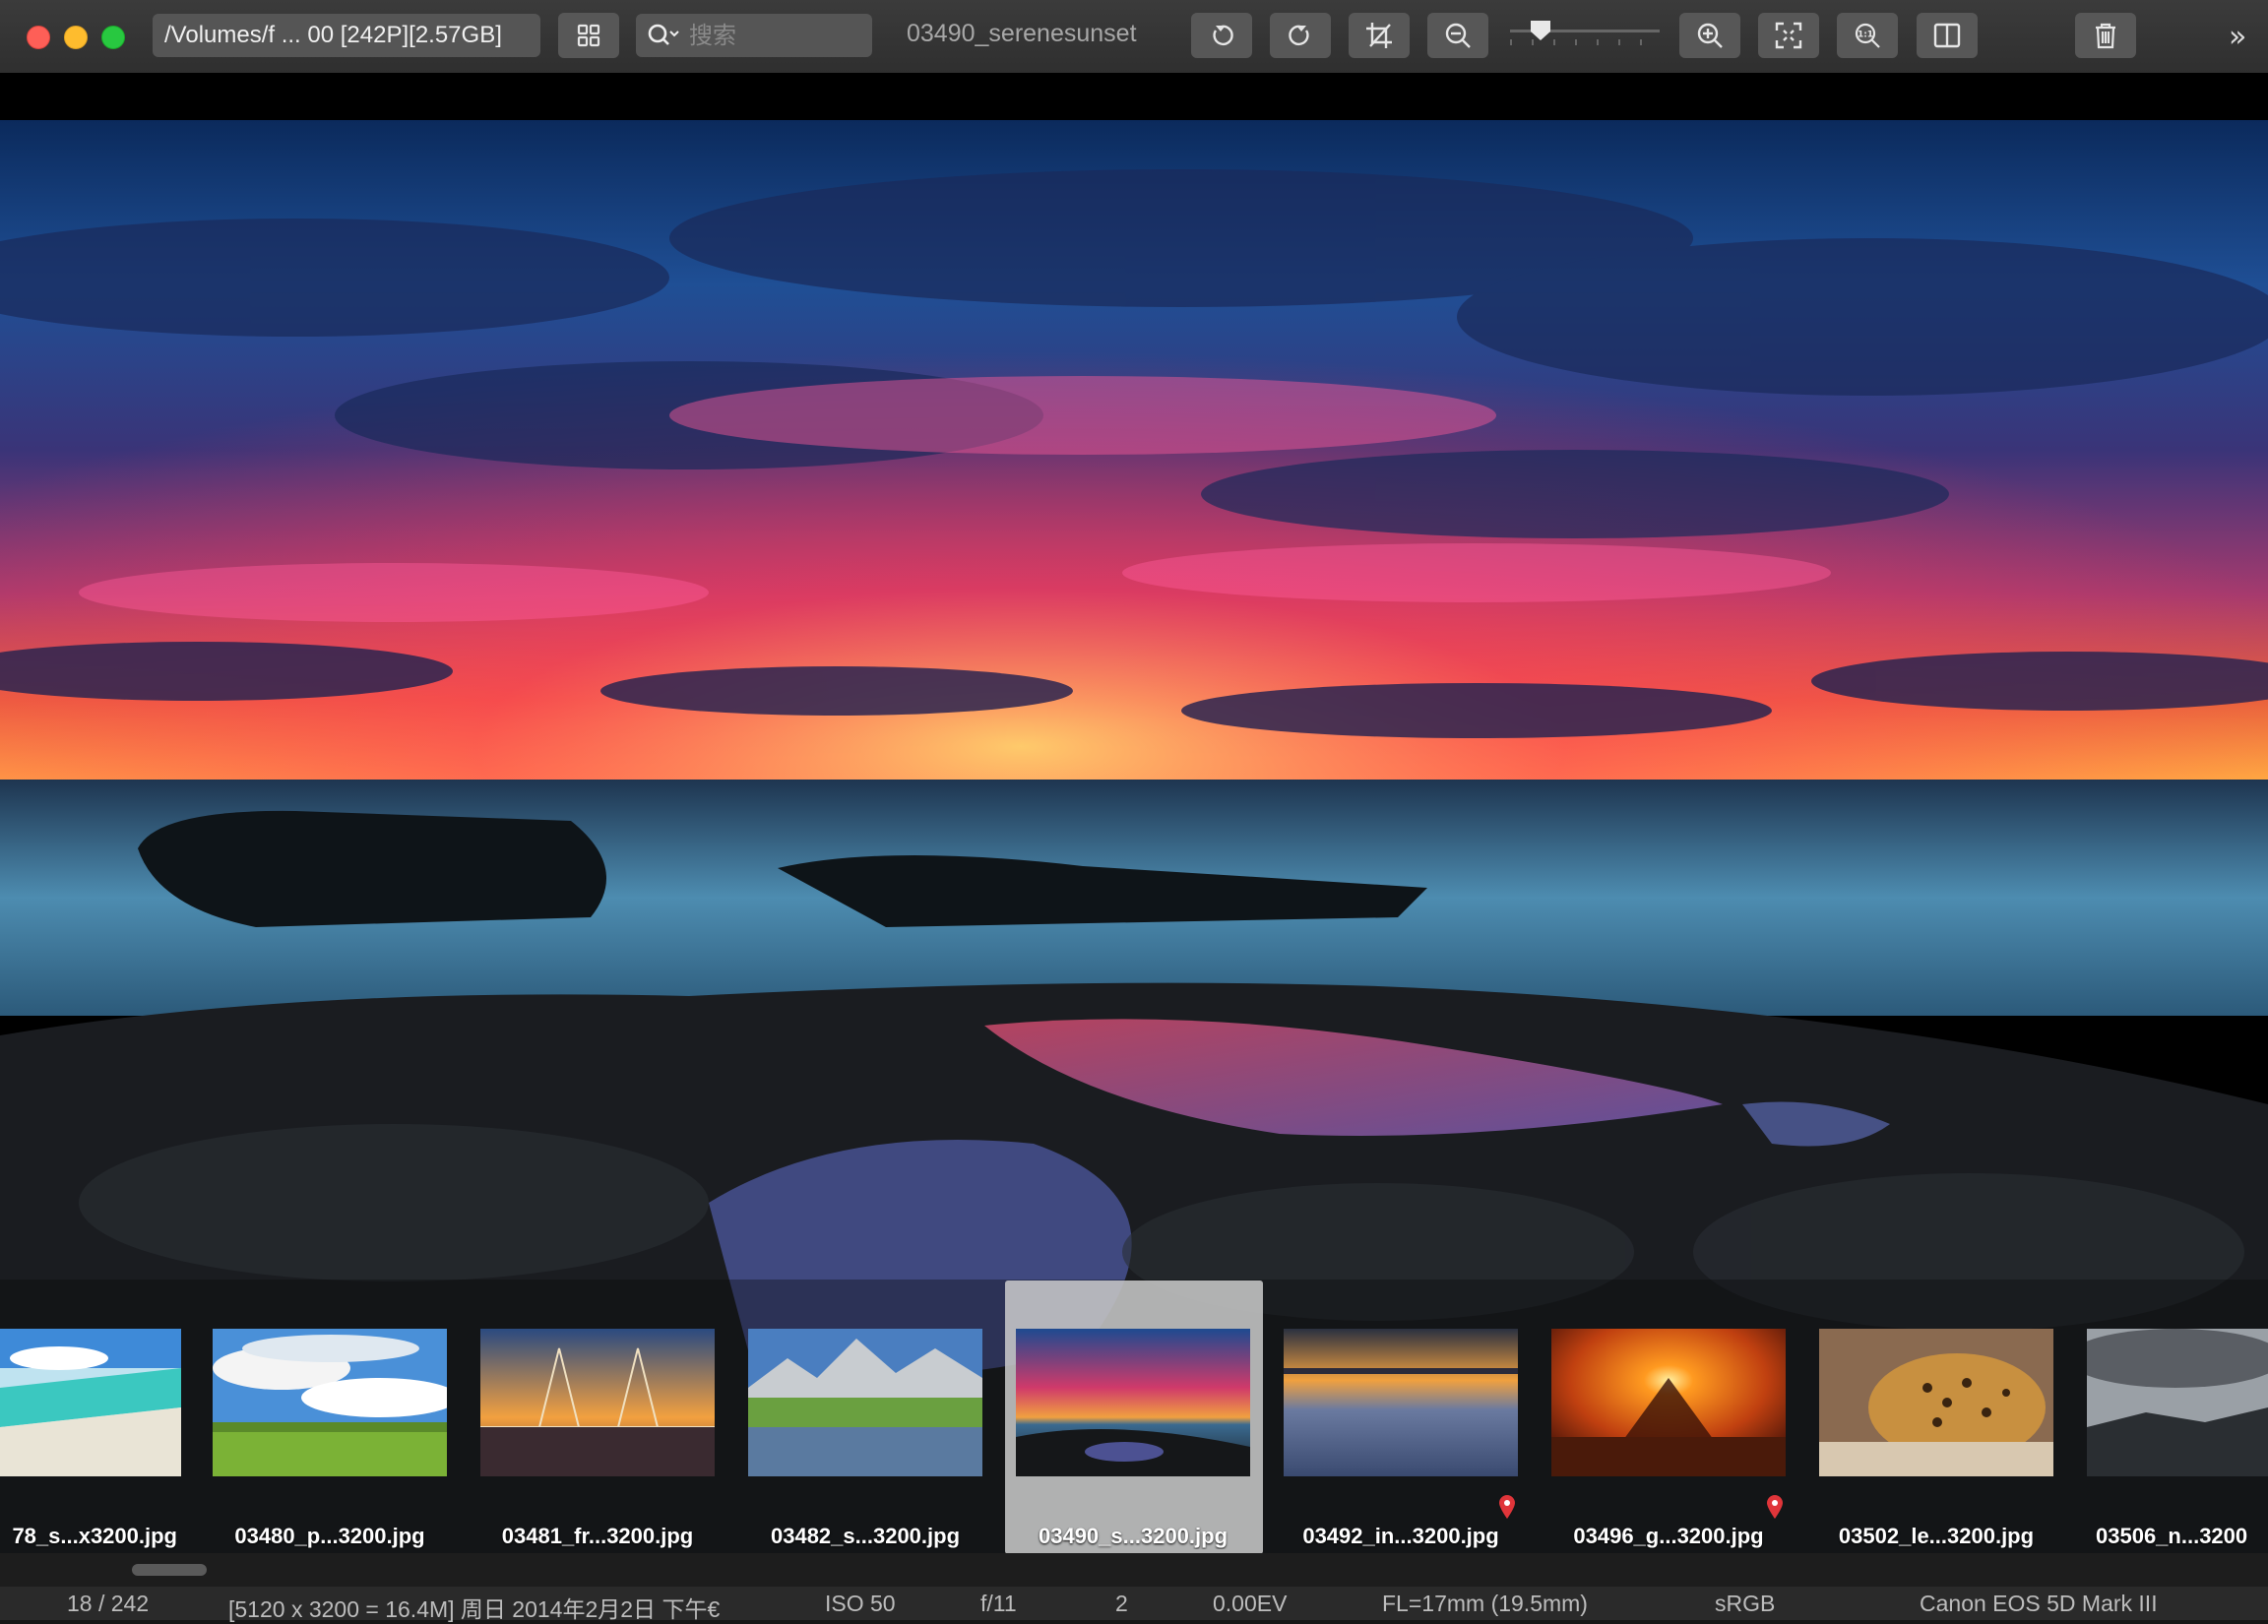 This screenshot has height=1624, width=2268. I want to click on zoom-slider-thumb, so click(1540, 30).